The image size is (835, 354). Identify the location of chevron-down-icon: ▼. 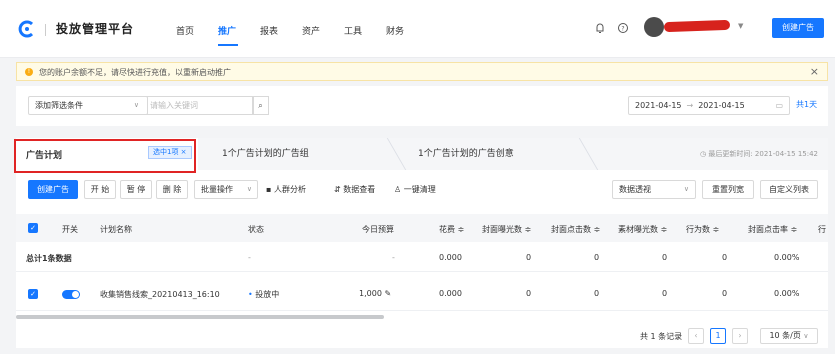
(740, 26).